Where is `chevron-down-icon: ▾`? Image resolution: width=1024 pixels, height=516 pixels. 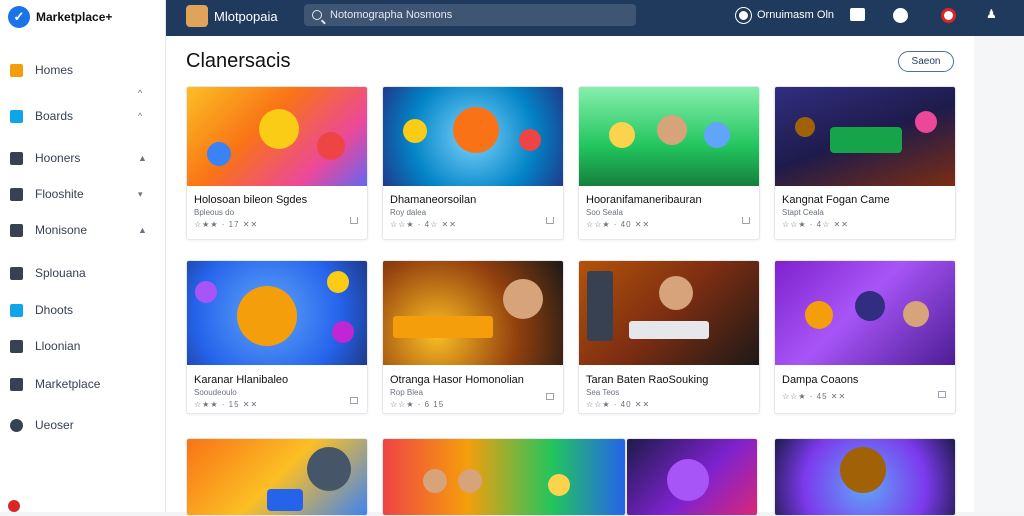 chevron-down-icon: ▾ is located at coordinates (140, 194).